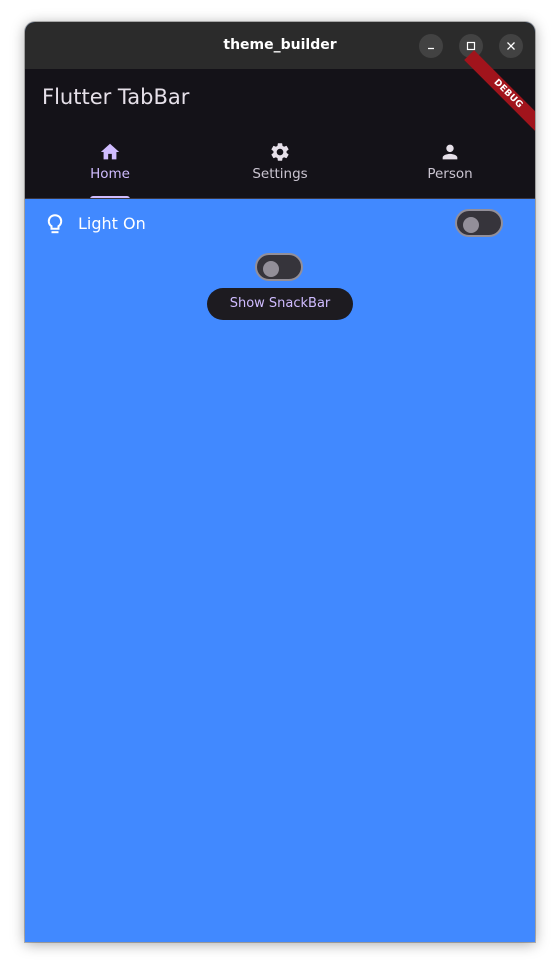 The image size is (560, 970). I want to click on maximize-icon, so click(471, 46).